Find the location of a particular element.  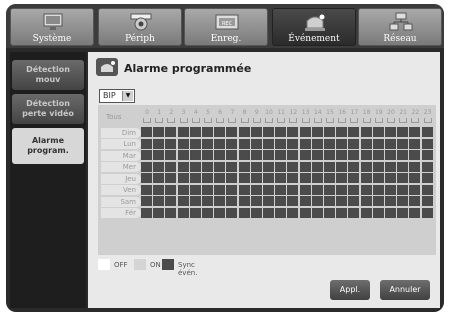

hour-header: 2 is located at coordinates (171, 118).